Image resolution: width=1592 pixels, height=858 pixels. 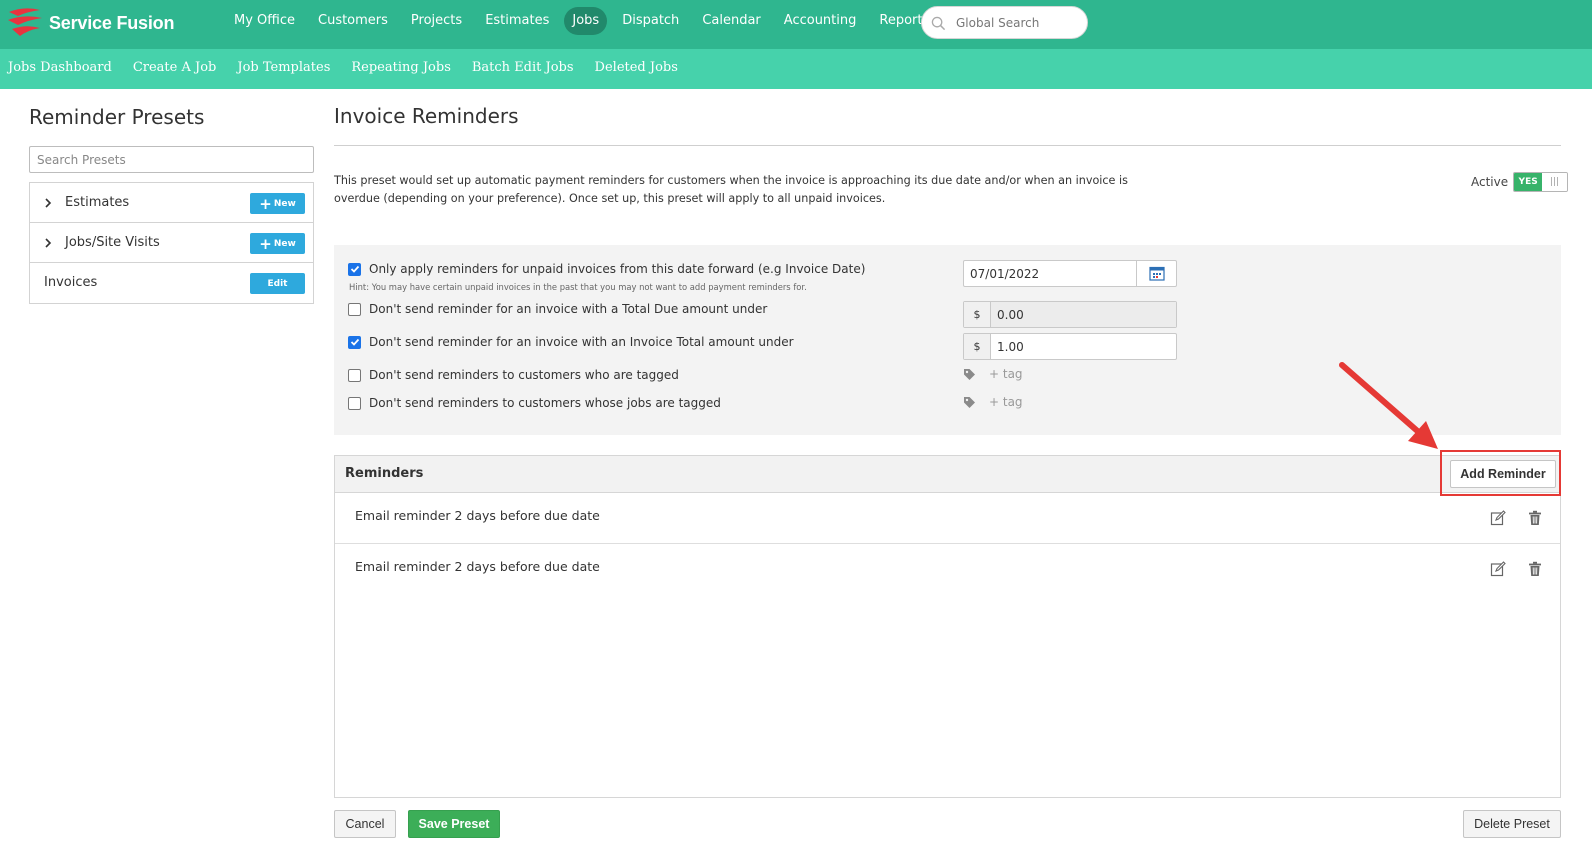 I want to click on date-field, so click(x=1070, y=273).